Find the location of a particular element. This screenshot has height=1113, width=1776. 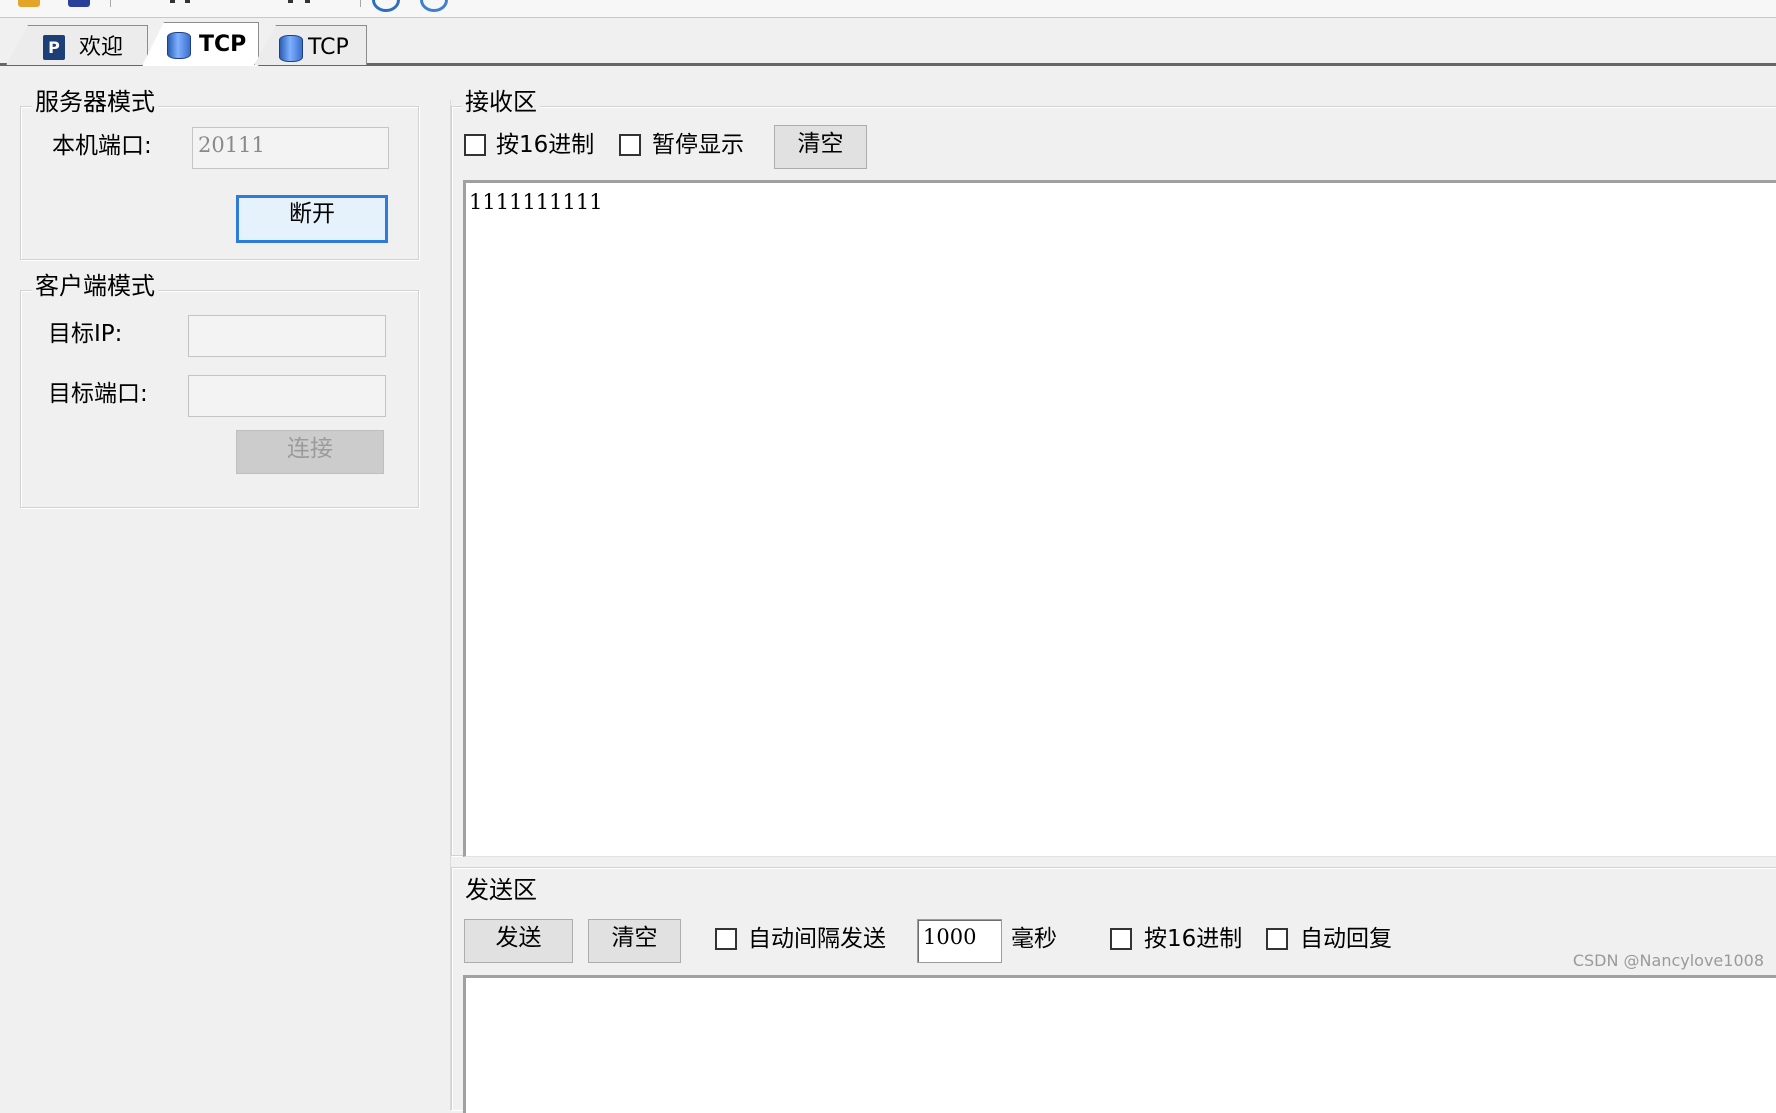

target-ip-label: 目标IP: is located at coordinates (85, 334).